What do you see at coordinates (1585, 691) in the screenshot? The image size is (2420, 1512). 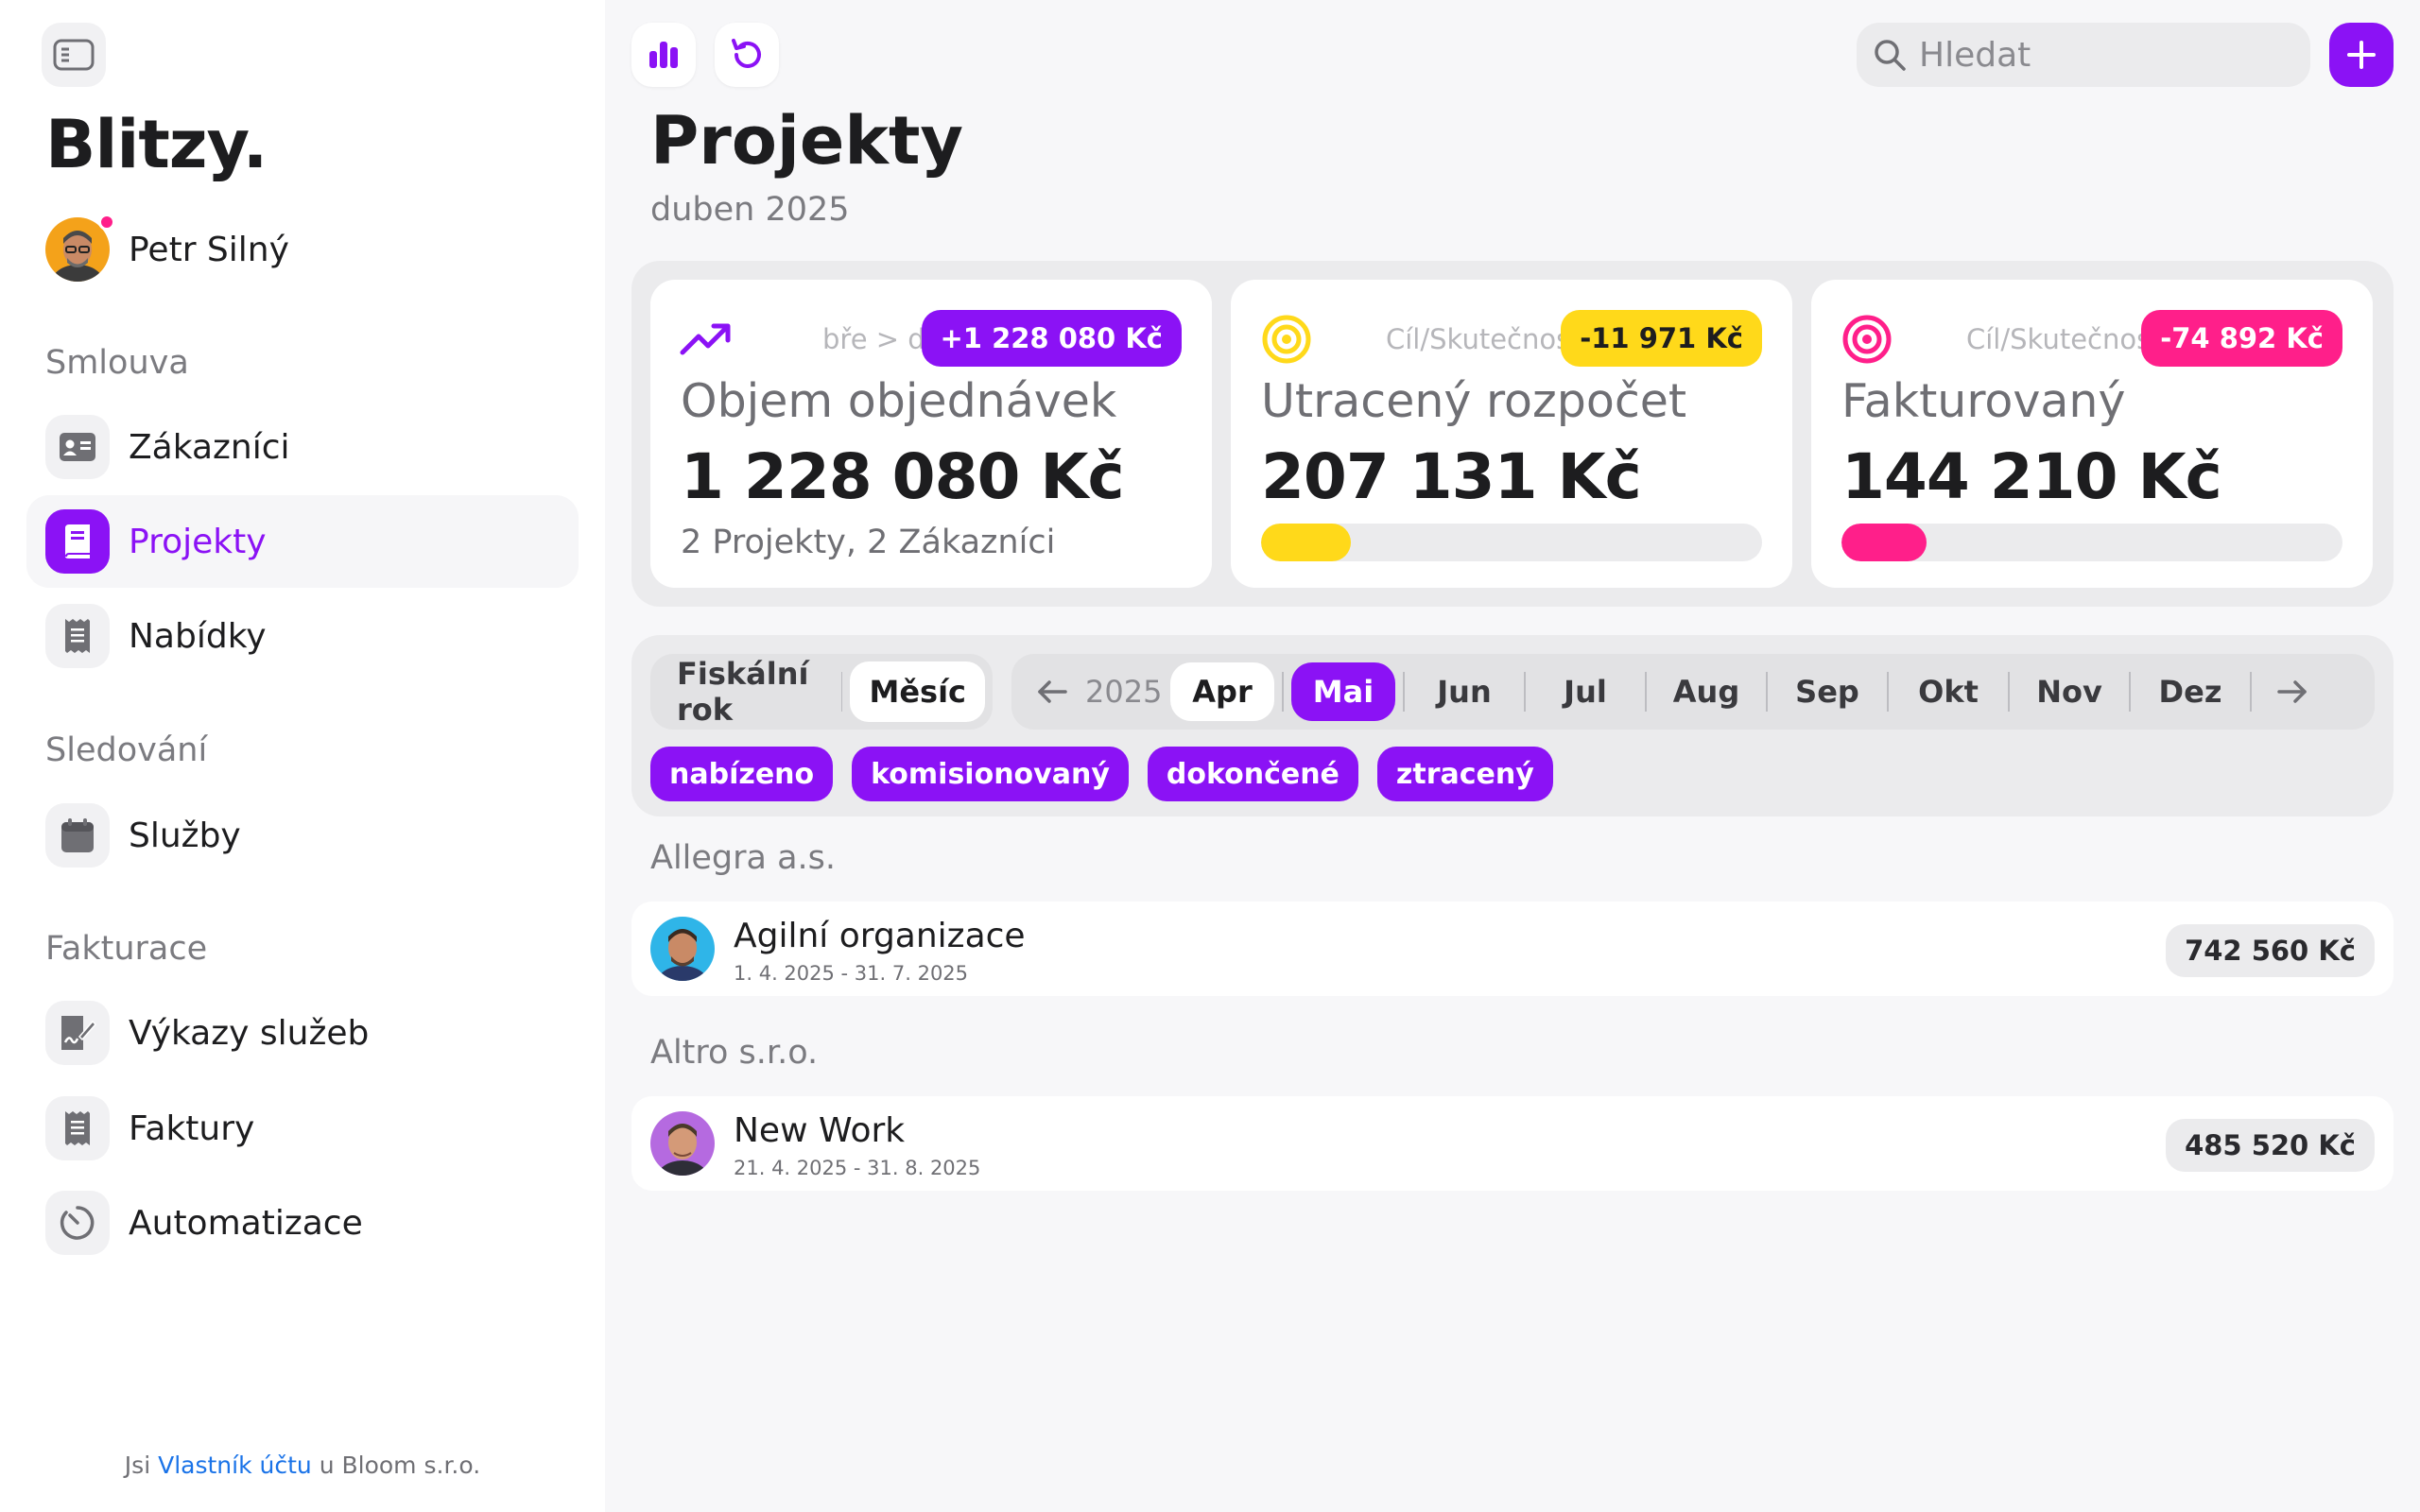 I see `month-jul: Jul` at bounding box center [1585, 691].